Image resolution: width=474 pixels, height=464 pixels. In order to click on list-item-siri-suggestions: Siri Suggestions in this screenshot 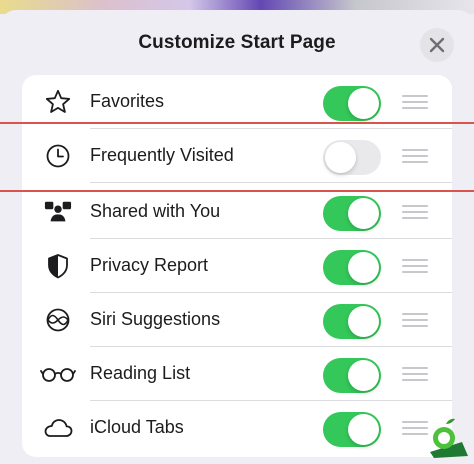, I will do `click(237, 320)`.